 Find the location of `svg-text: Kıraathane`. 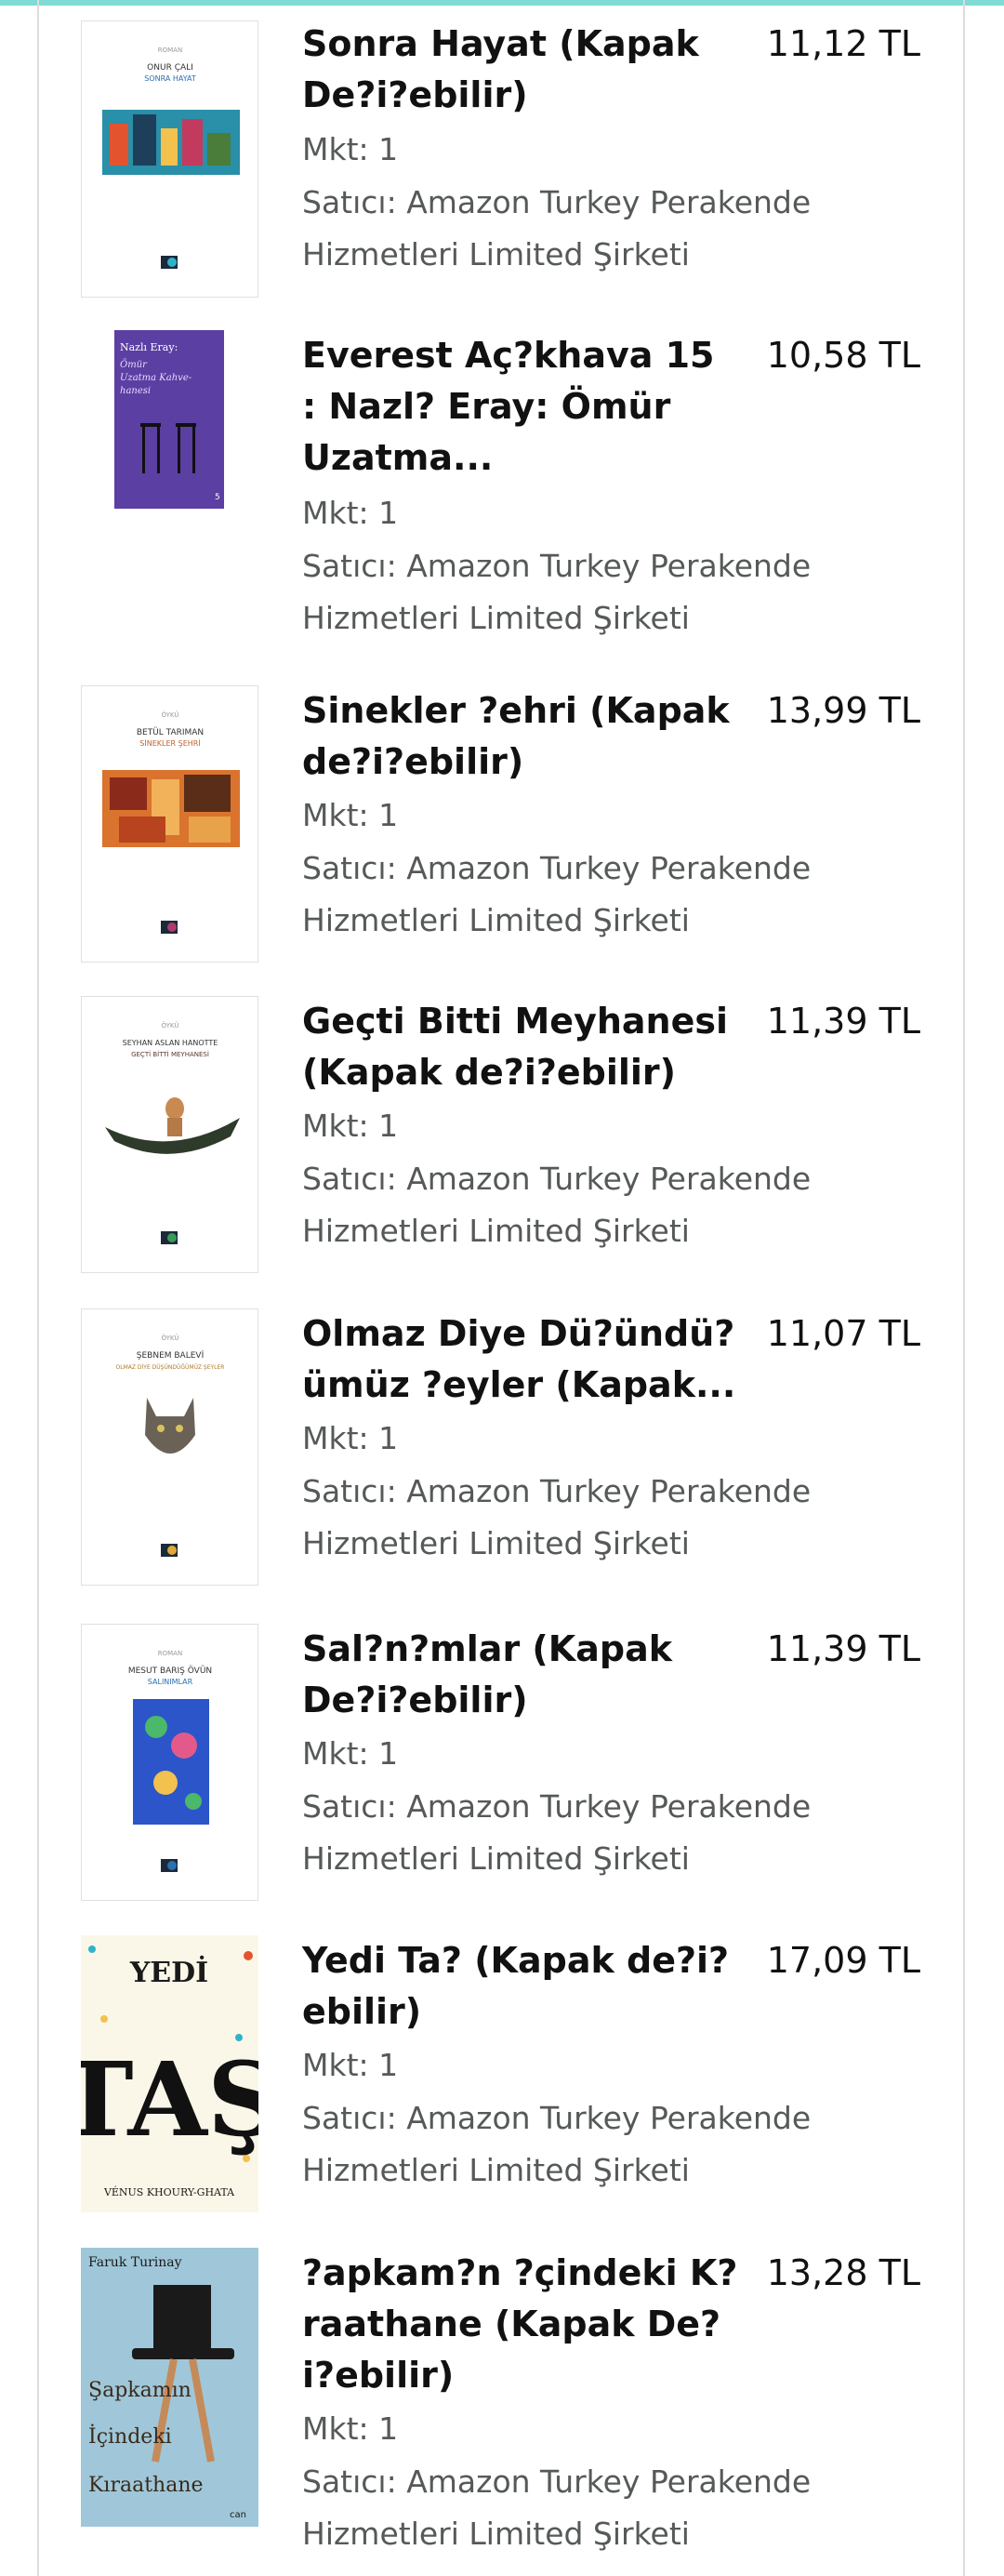

svg-text: Kıraathane is located at coordinates (146, 2485).